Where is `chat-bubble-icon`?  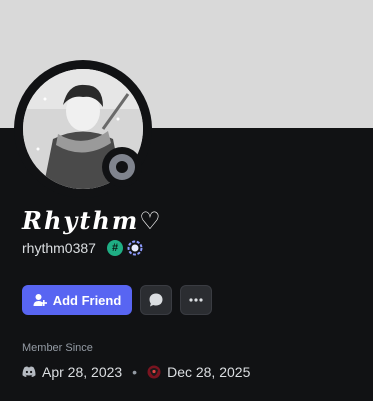 chat-bubble-icon is located at coordinates (156, 300).